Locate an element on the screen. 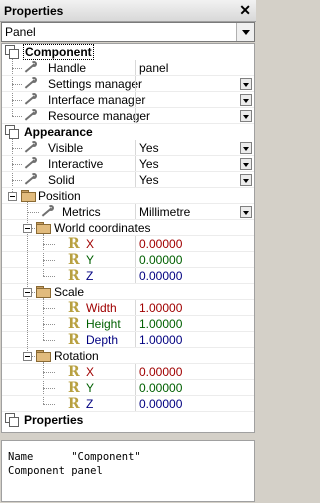 The image size is (320, 503). description-line-text: Component panel is located at coordinates (55, 471).